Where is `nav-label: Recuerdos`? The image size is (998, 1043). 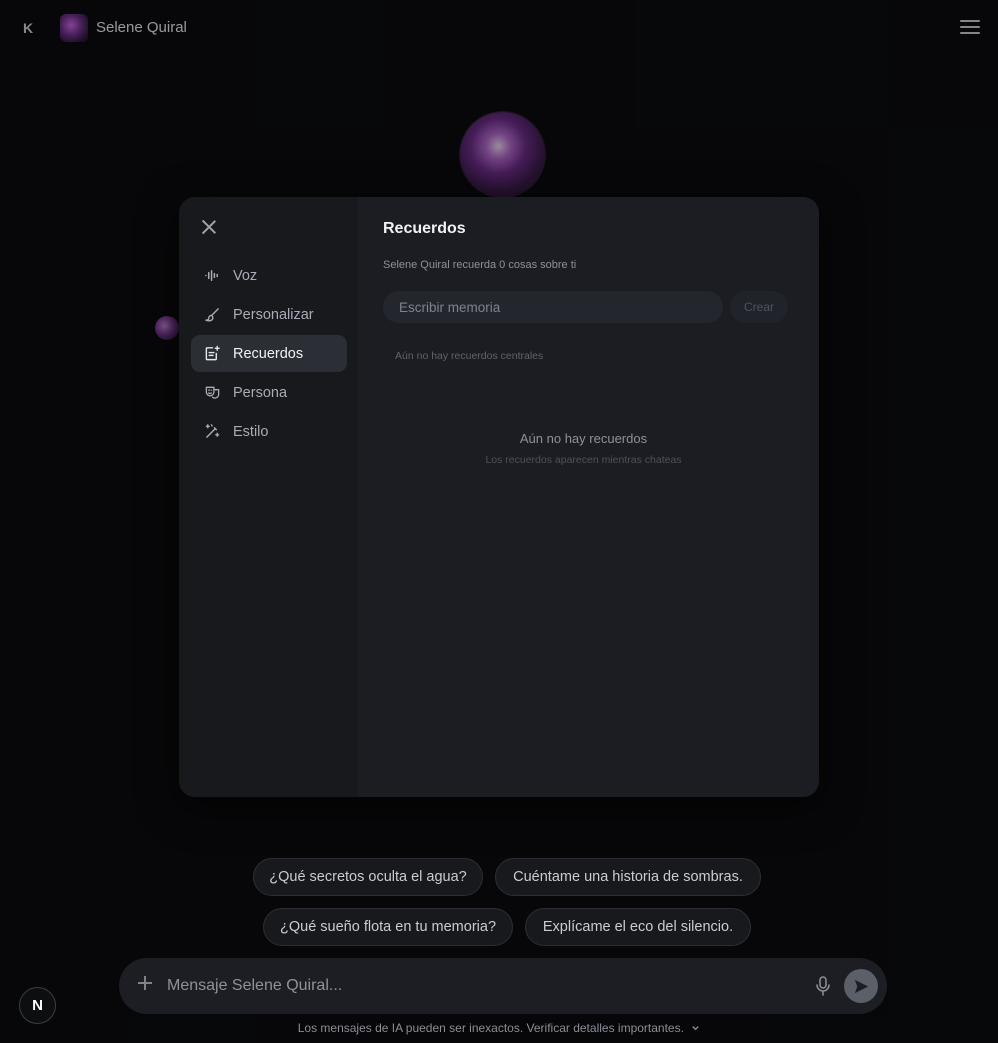 nav-label: Recuerdos is located at coordinates (268, 353).